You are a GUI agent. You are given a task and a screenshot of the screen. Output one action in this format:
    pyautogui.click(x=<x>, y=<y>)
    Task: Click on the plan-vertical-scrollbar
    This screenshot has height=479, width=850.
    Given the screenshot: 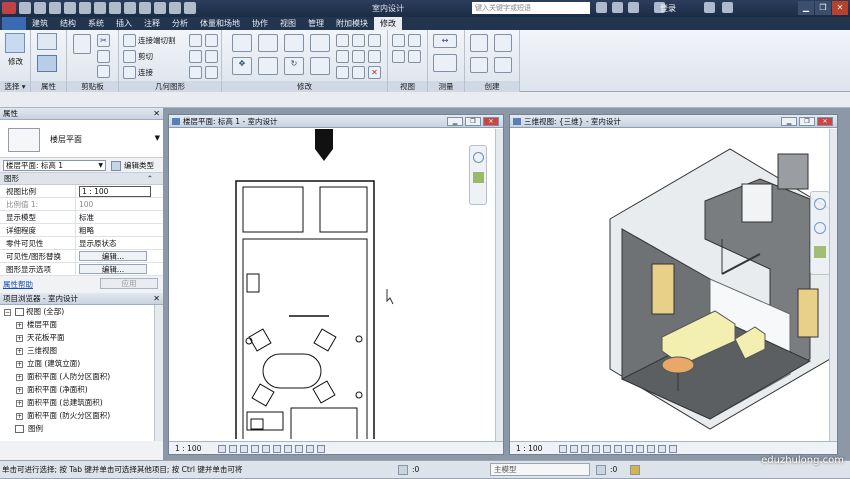 What is the action you would take?
    pyautogui.click(x=499, y=285)
    